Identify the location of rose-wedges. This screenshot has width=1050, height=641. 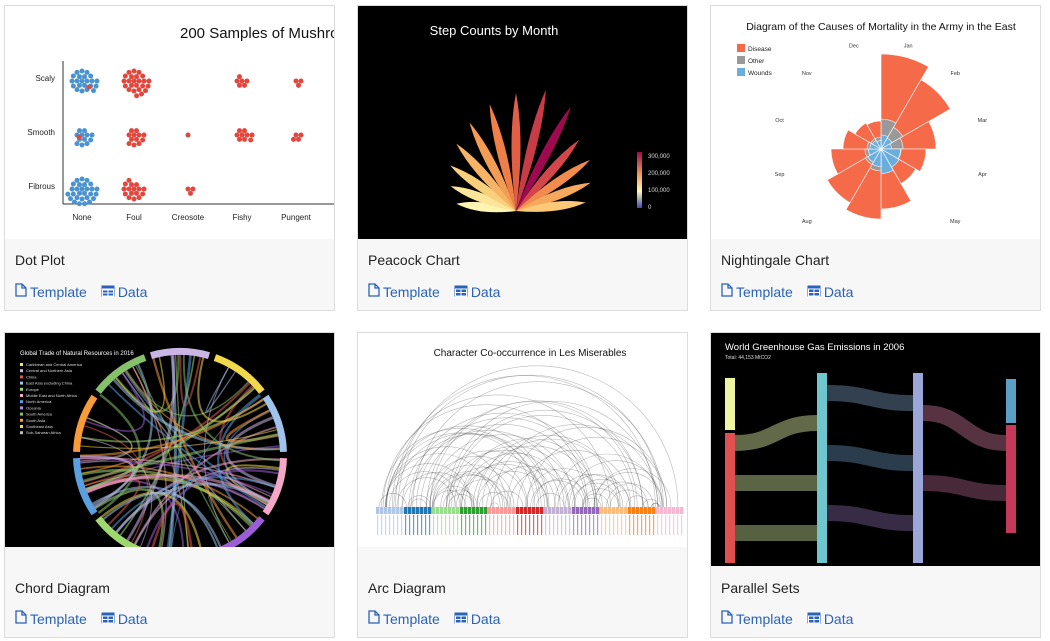
(888, 136).